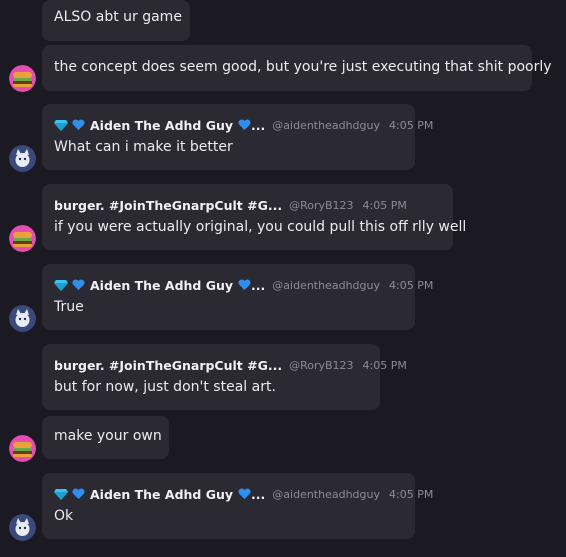 This screenshot has width=566, height=557. I want to click on message-text: make your own, so click(108, 436).